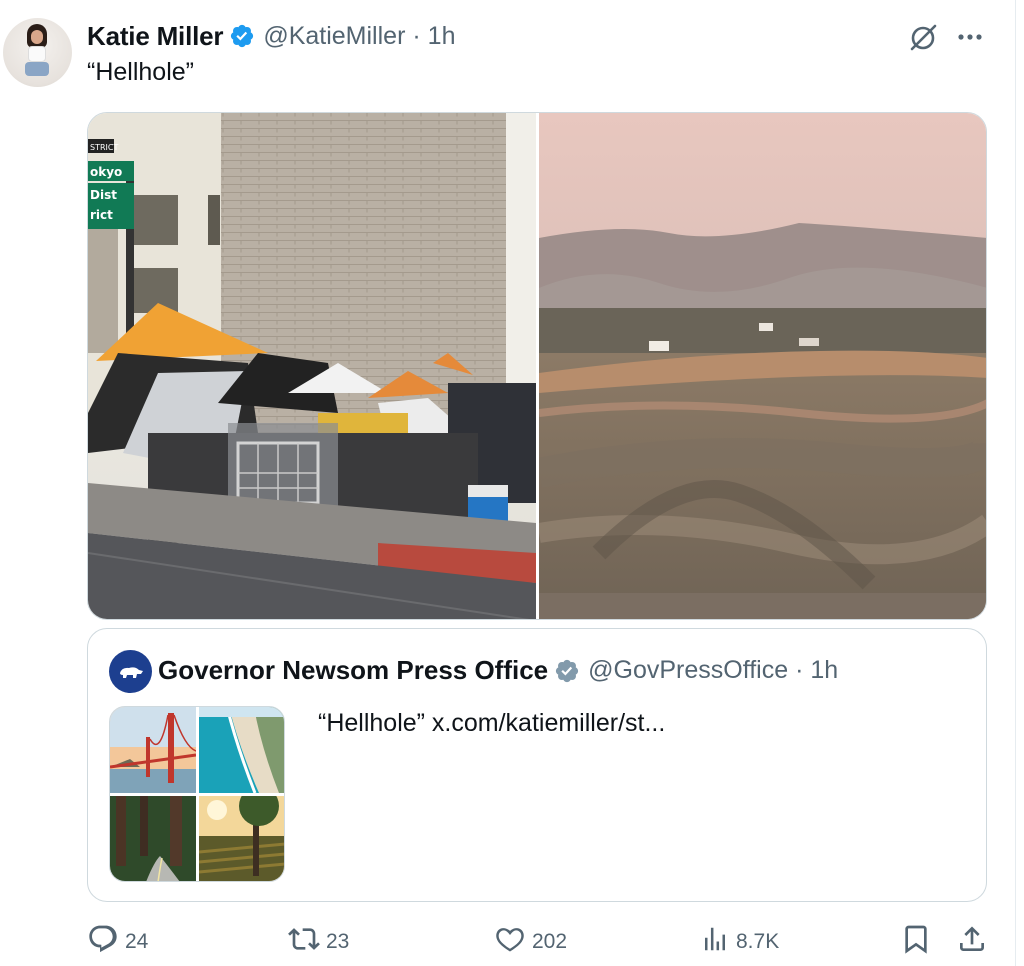 The image size is (1024, 966). I want to click on share-icon, so click(975, 942).